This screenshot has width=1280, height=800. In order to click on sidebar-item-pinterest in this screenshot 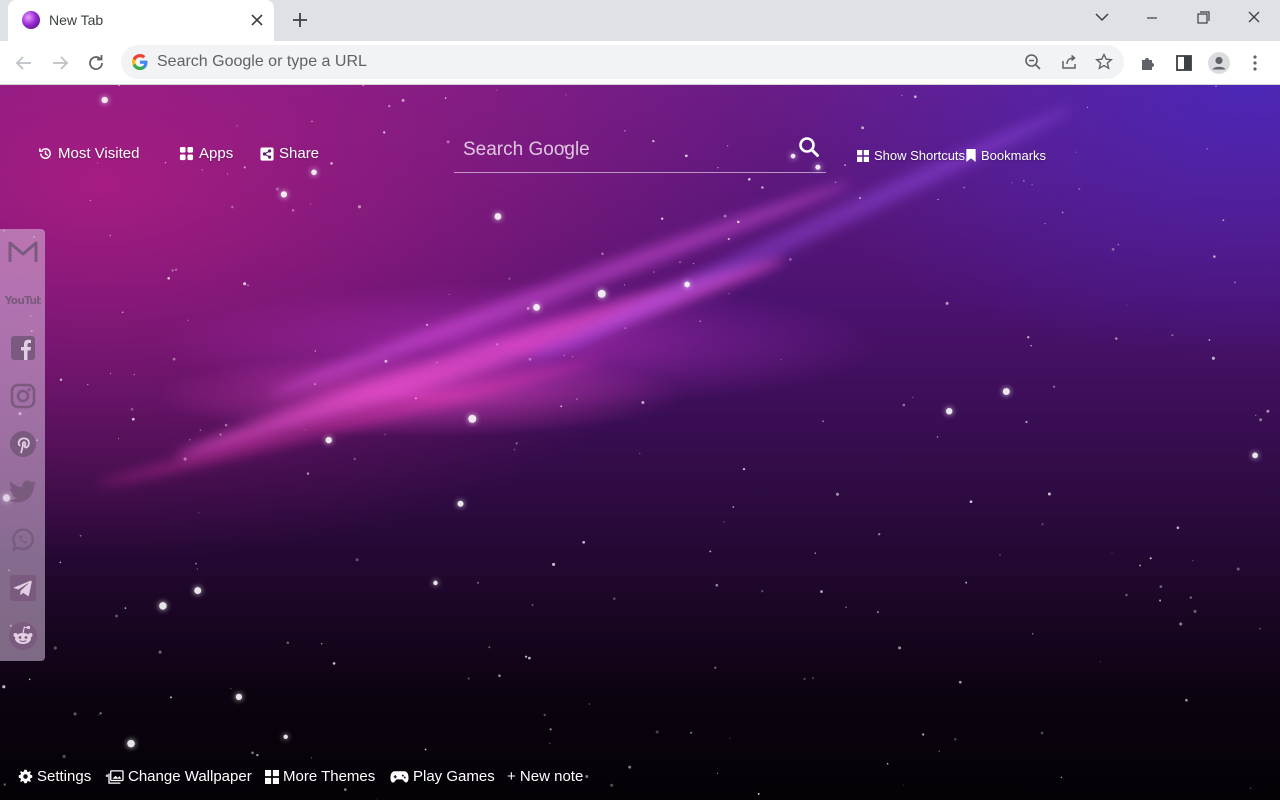, I will do `click(22, 444)`.